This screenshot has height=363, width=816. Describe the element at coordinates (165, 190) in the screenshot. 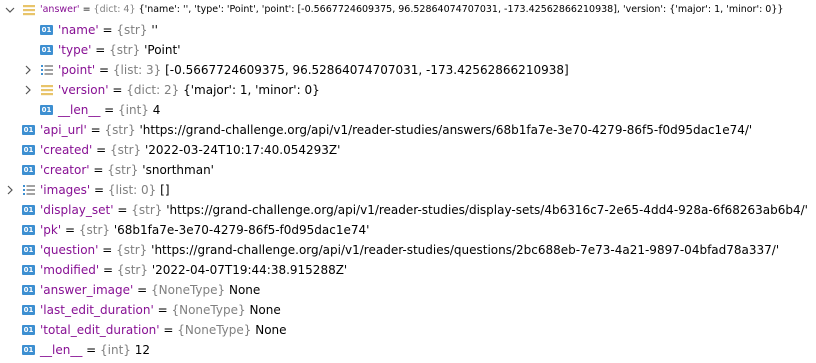

I see `variable-value: []` at that location.